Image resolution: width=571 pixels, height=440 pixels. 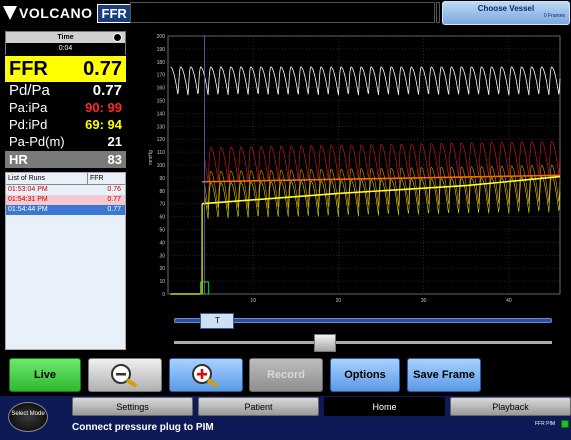 What do you see at coordinates (65, 141) in the screenshot?
I see `metric-pa-pd-mean: Pa-Pd(m) 21` at bounding box center [65, 141].